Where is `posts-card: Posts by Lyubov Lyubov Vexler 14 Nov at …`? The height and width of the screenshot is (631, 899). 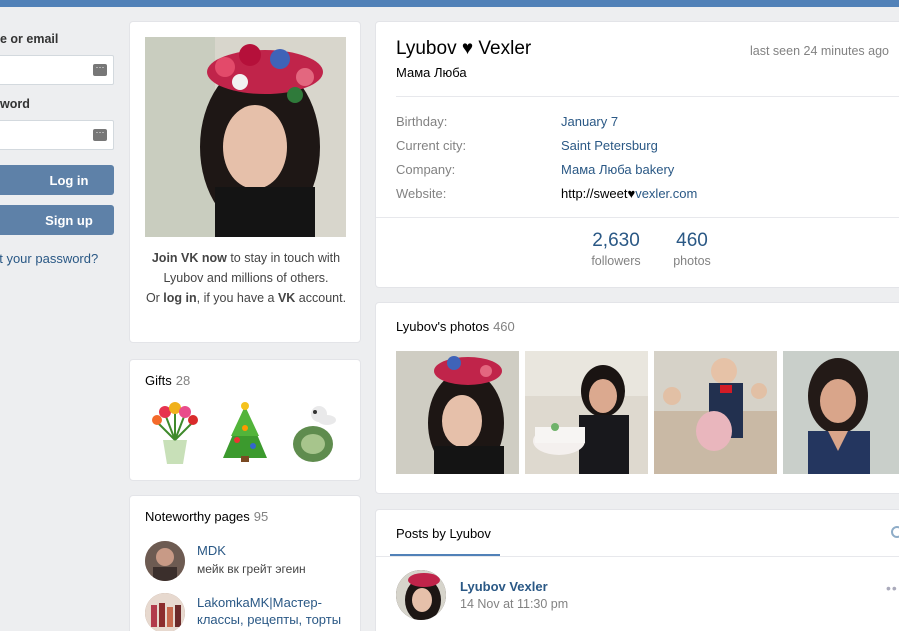
posts-card: Posts by Lyubov Lyubov Vexler 14 Nov at … is located at coordinates (637, 570).